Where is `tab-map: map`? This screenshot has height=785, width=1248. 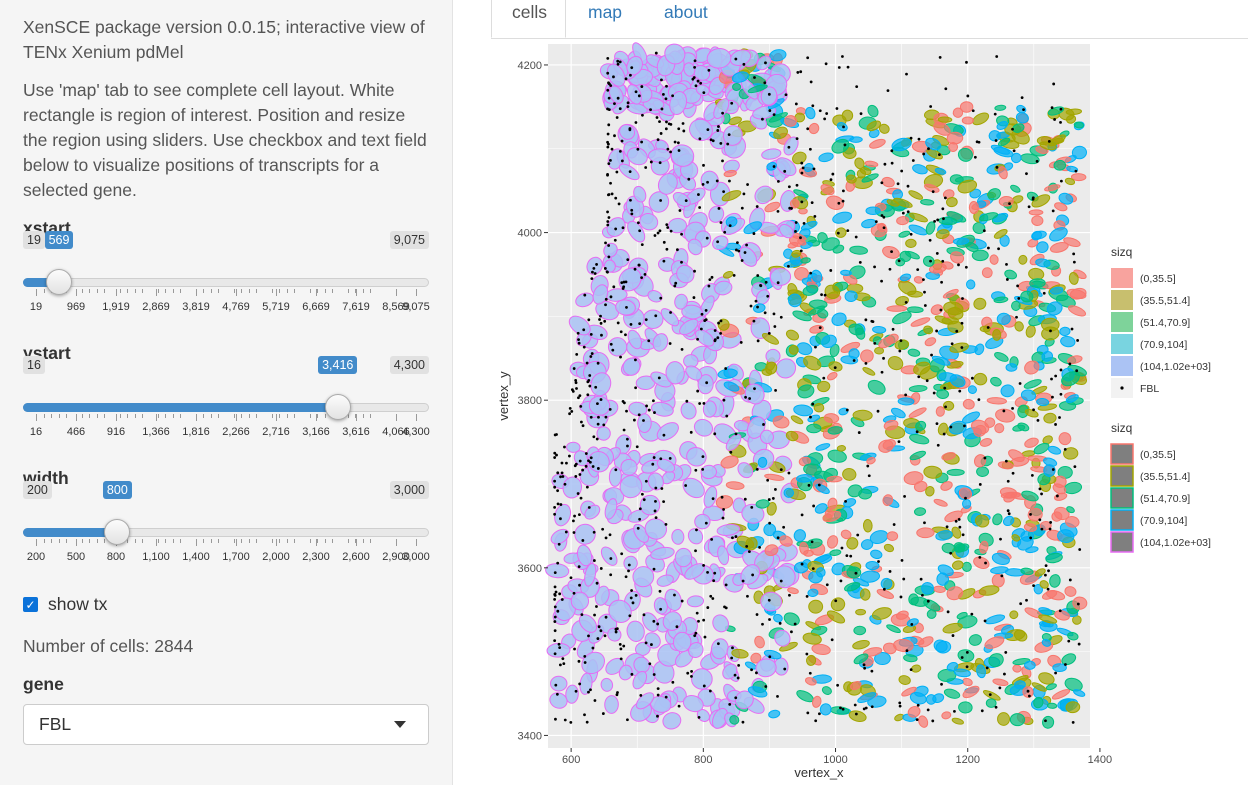
tab-map: map is located at coordinates (605, 19).